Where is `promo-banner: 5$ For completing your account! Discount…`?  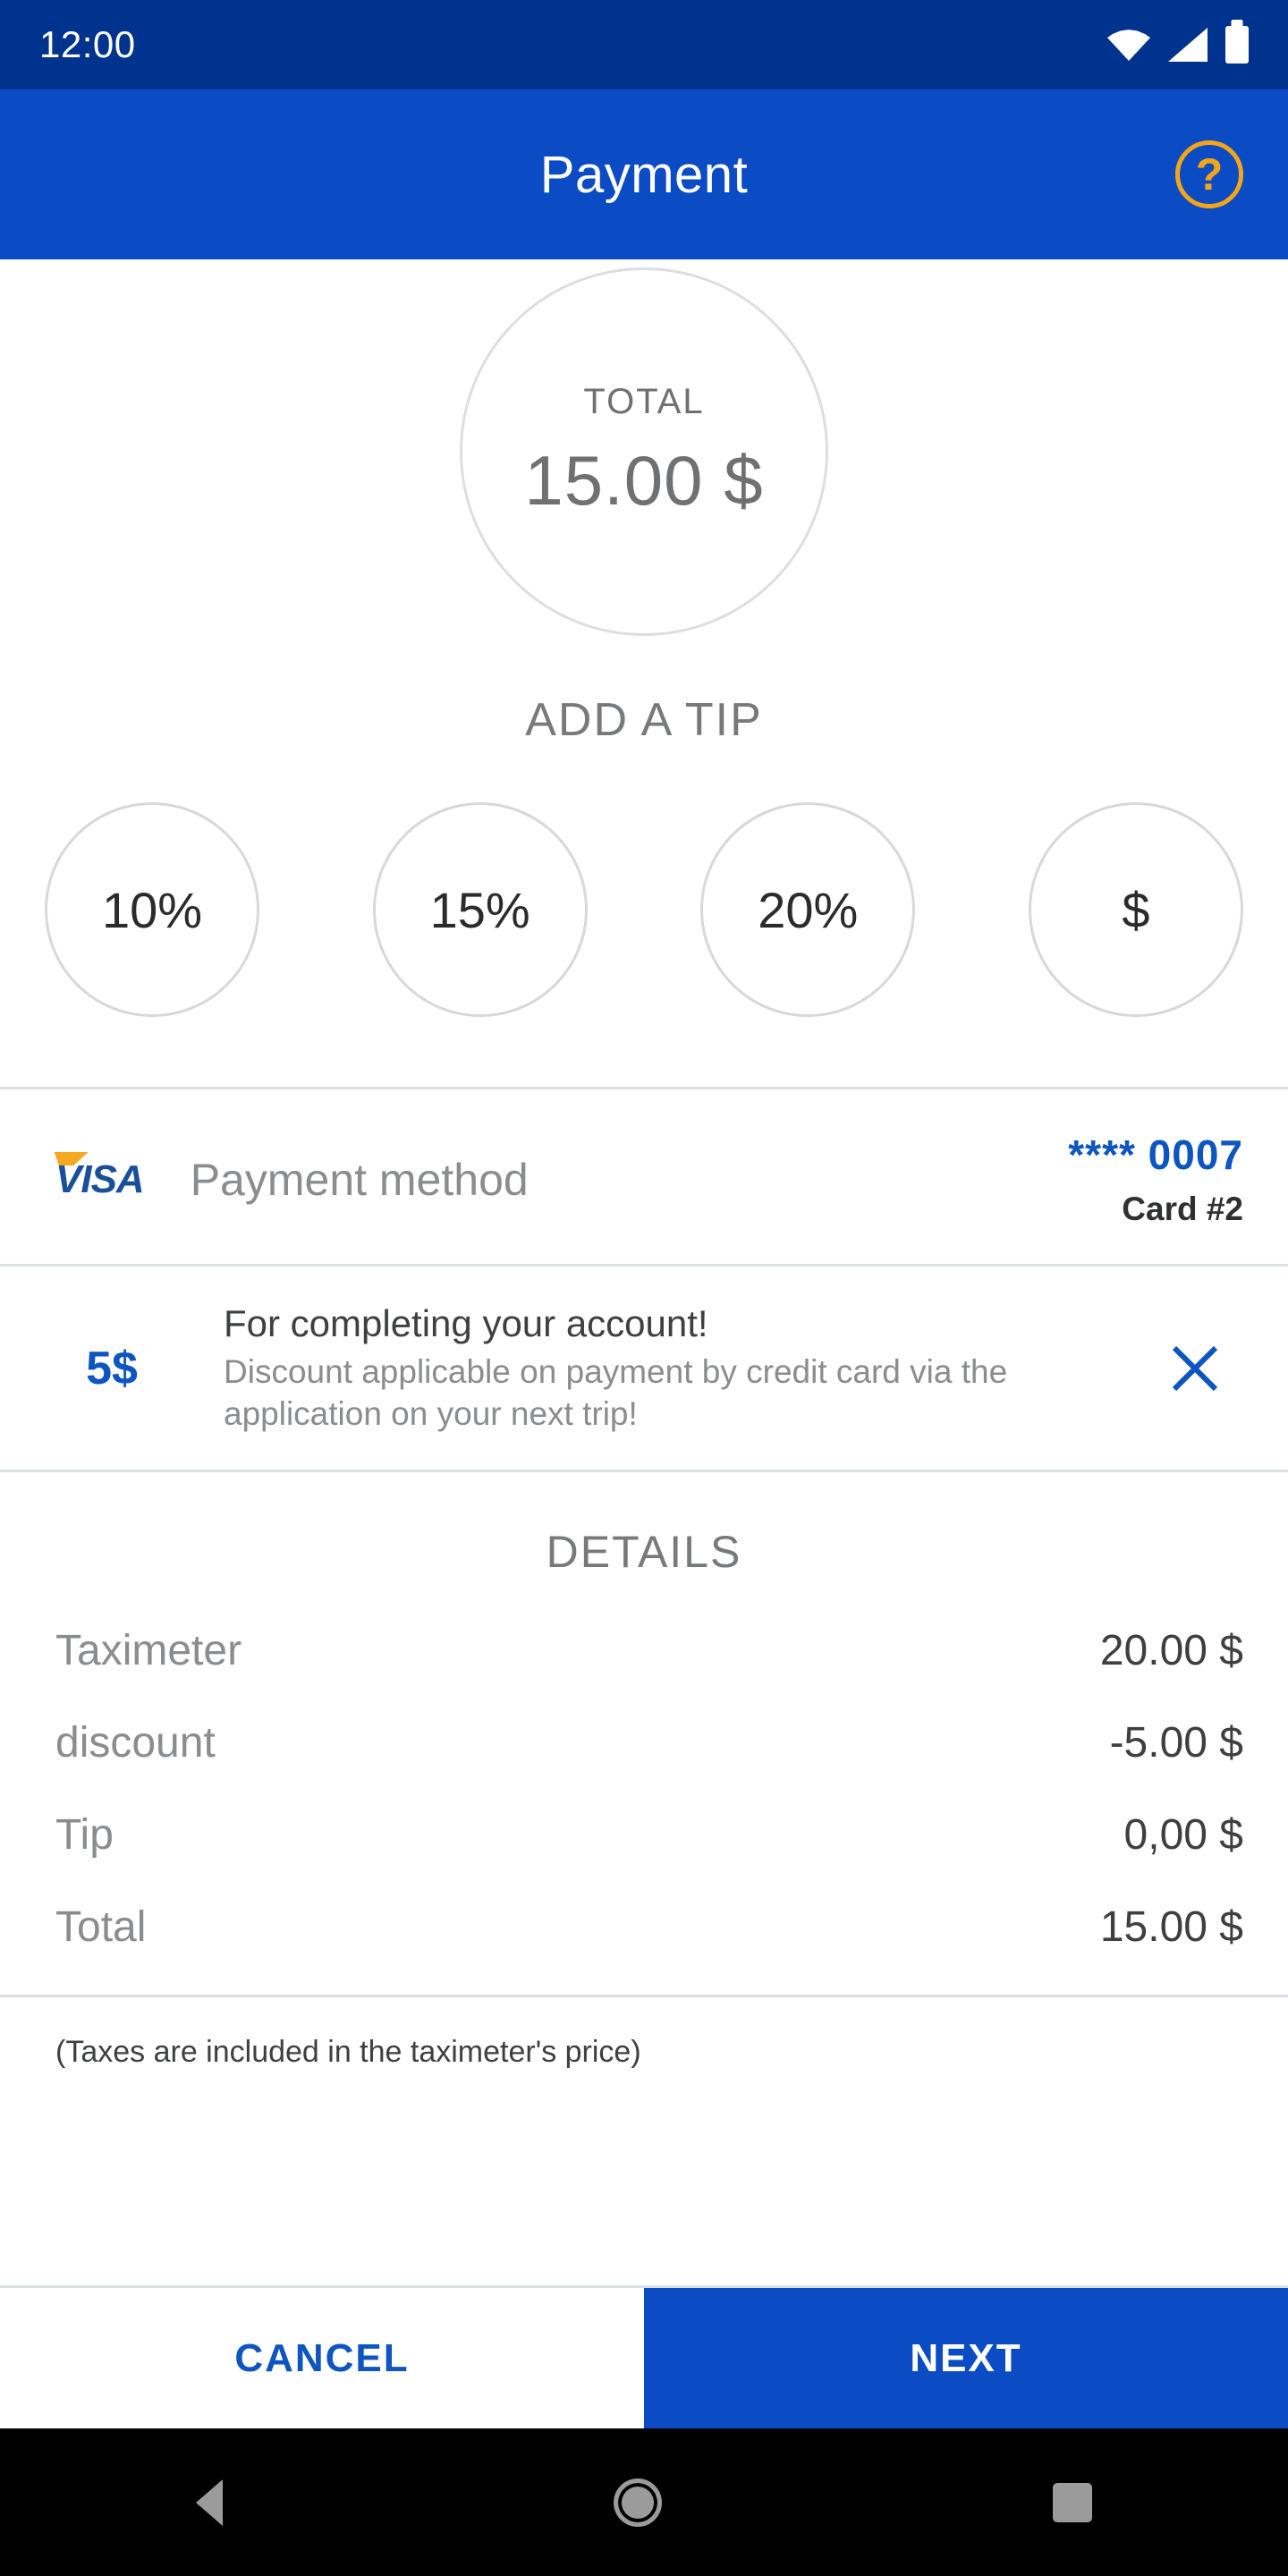 promo-banner: 5$ For completing your account! Discount… is located at coordinates (644, 1368).